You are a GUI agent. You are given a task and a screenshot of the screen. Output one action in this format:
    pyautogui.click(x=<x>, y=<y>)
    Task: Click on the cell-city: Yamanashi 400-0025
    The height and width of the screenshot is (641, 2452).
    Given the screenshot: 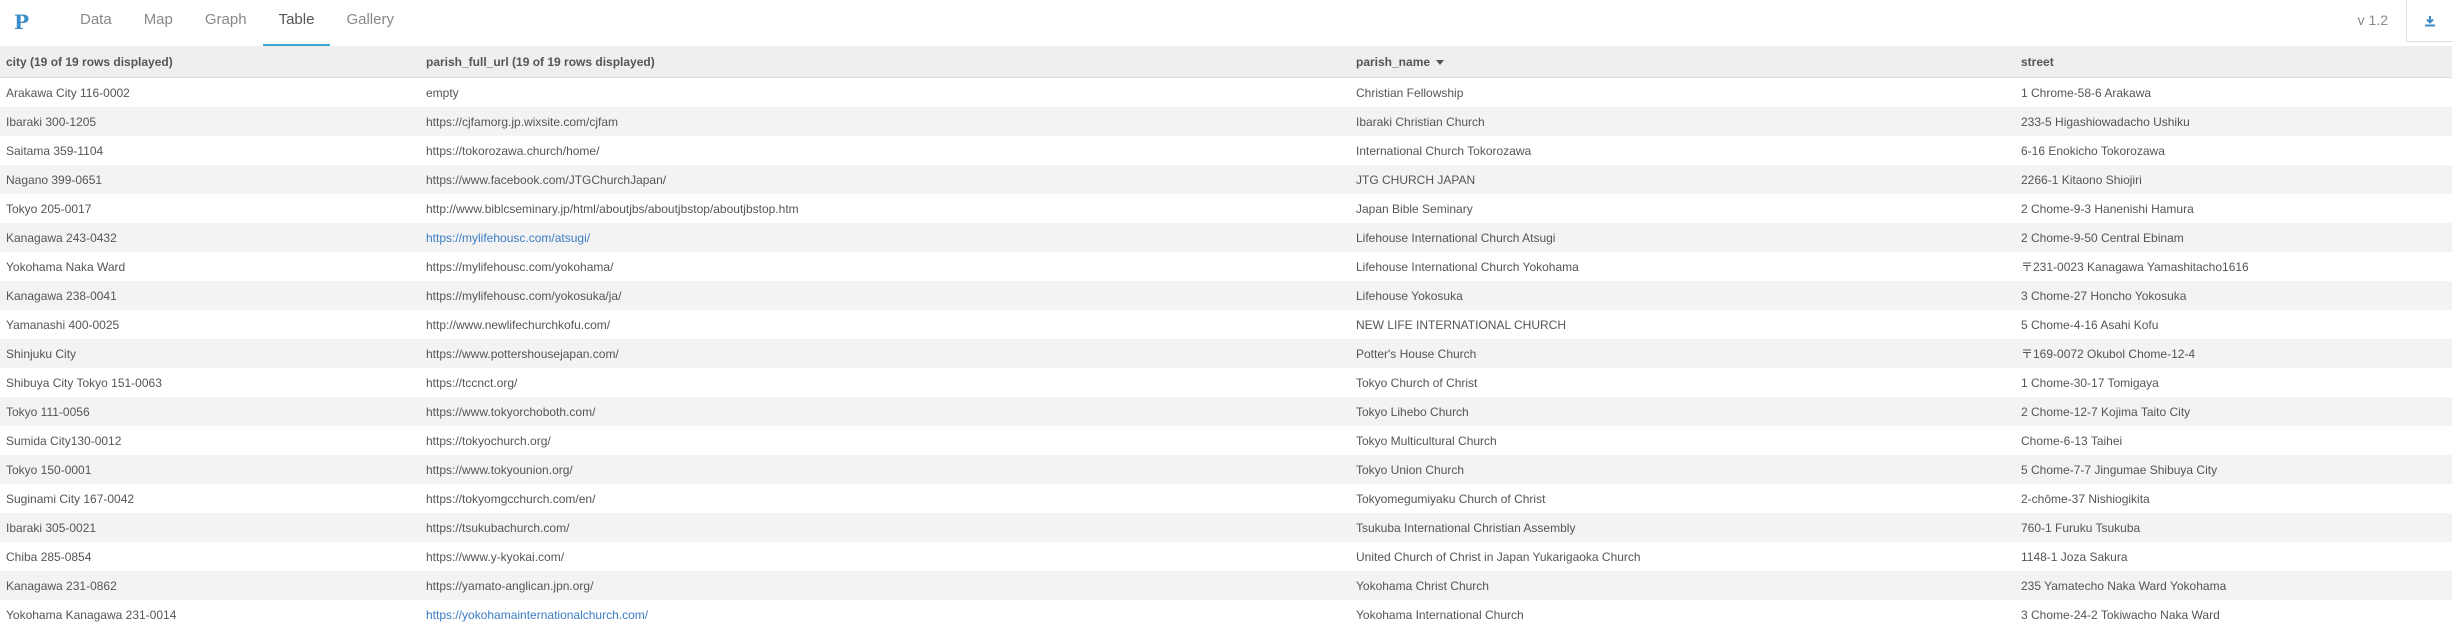 What is the action you would take?
    pyautogui.click(x=210, y=324)
    